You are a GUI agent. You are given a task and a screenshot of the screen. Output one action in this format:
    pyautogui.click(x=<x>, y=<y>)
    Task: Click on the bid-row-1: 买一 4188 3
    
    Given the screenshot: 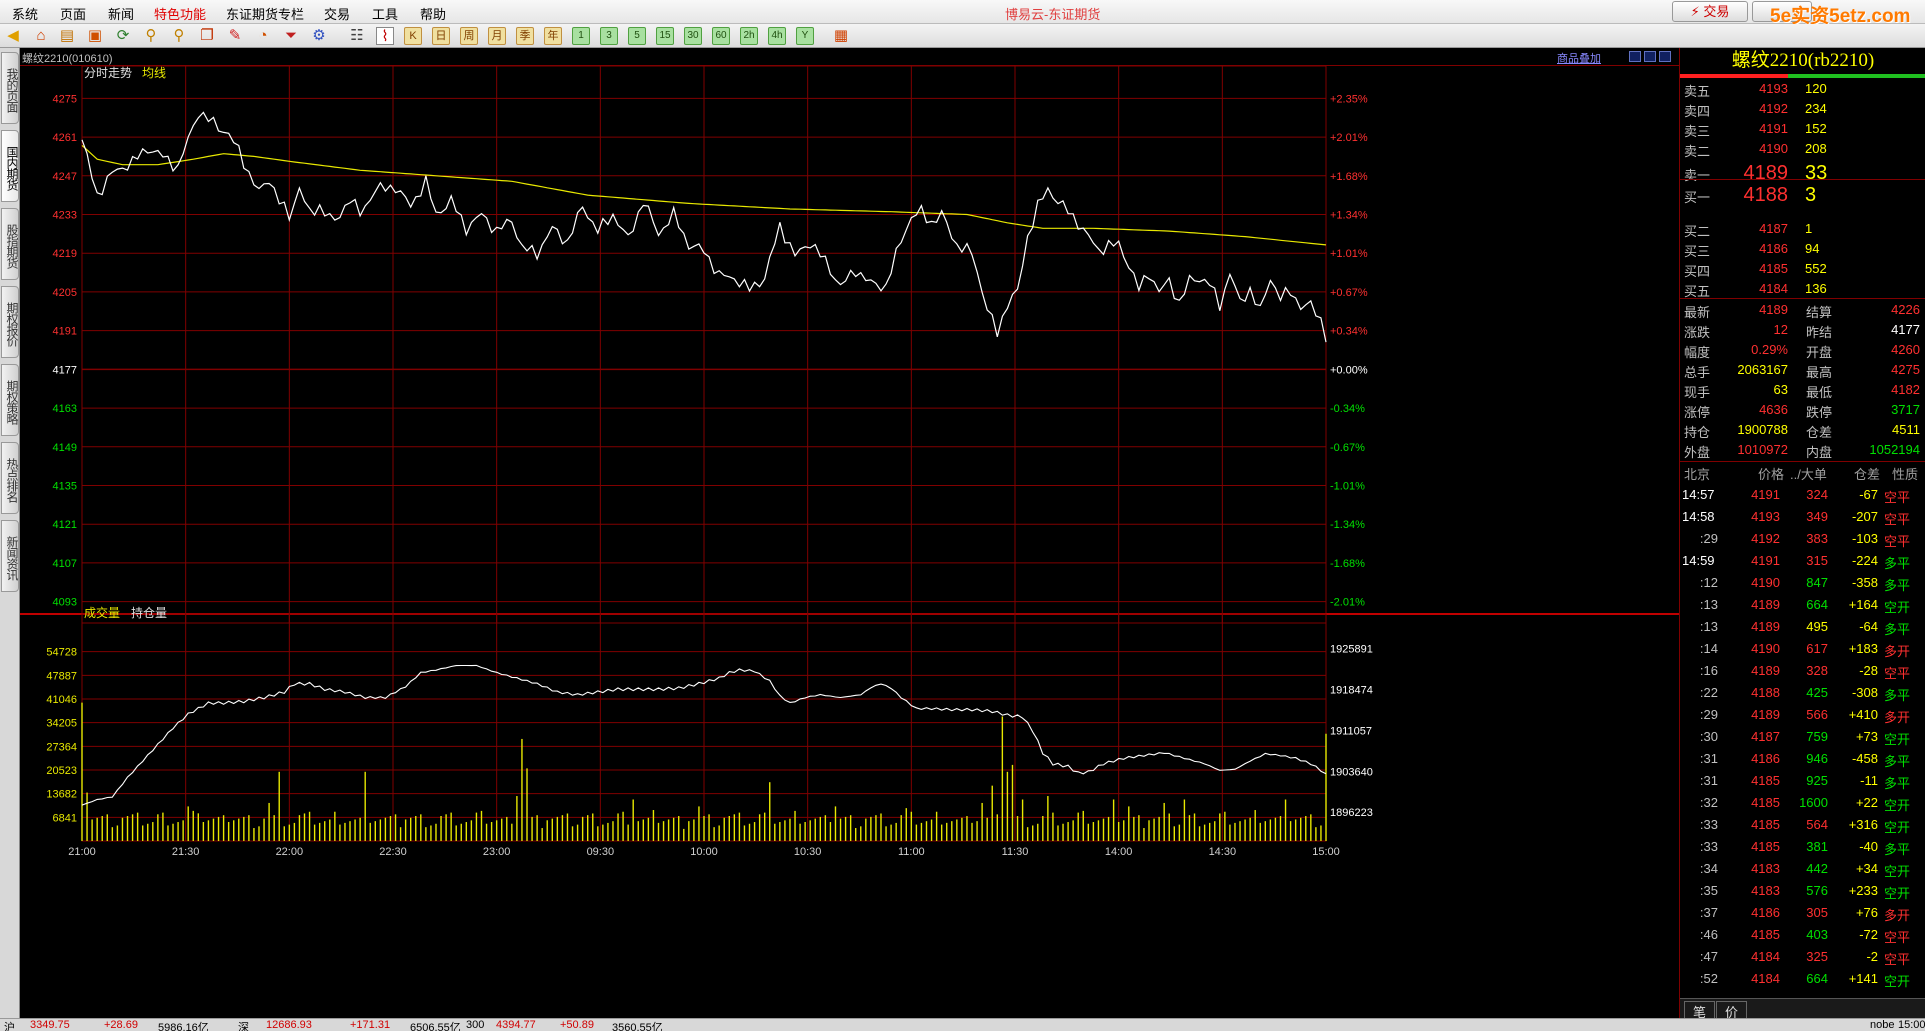 What is the action you would take?
    pyautogui.click(x=1802, y=195)
    